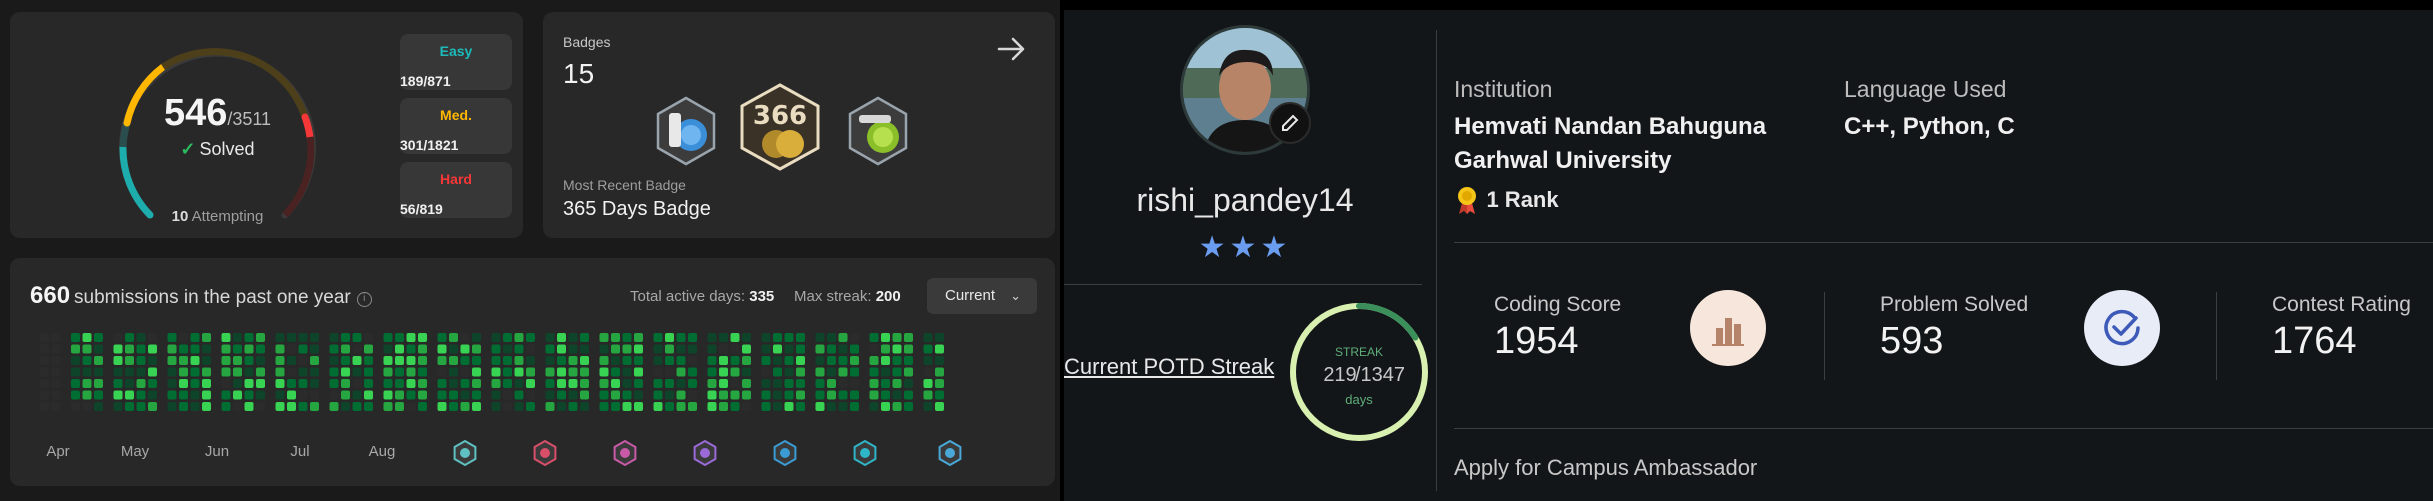  What do you see at coordinates (456, 126) in the screenshot?
I see `difficulty-medium: Med. 301/1821` at bounding box center [456, 126].